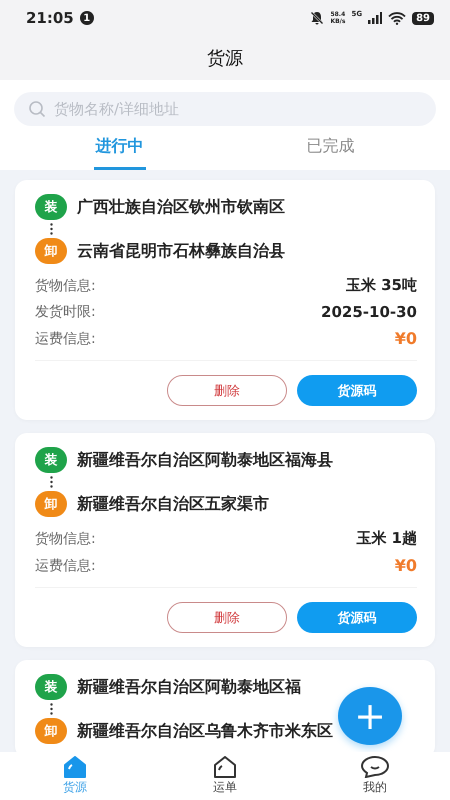  I want to click on page-title: 货源, so click(225, 58).